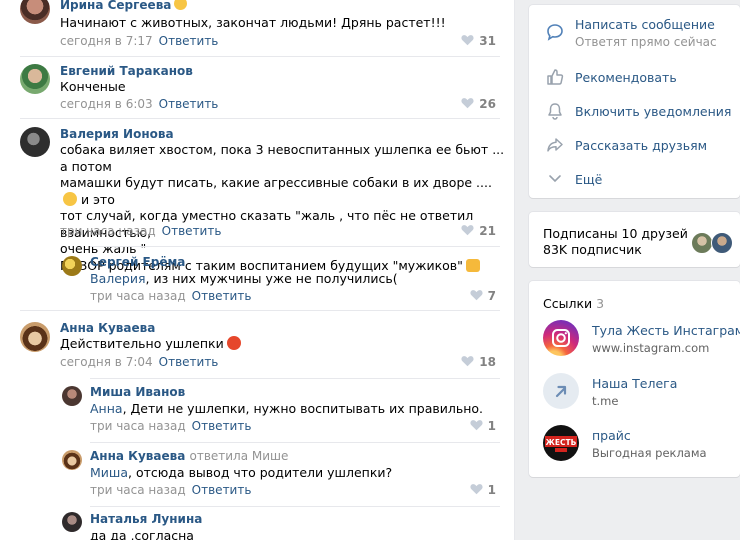  I want to click on link-instagram: Тула Жесть Инстаграм www.instagram.com, so click(634, 342).